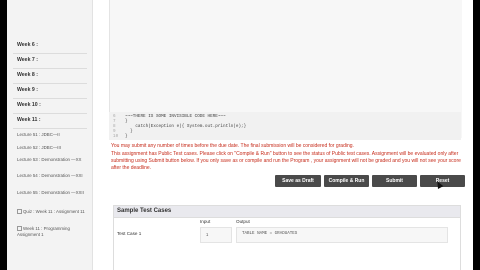 The width and height of the screenshot is (480, 270). I want to click on sidebar-item-week-7: Week 7 :, so click(27, 60).